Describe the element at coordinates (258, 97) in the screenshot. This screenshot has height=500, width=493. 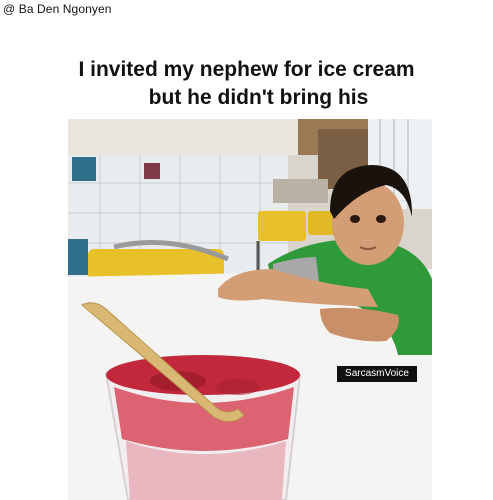
I see `caption-line-2: but he didn't bring his` at that location.